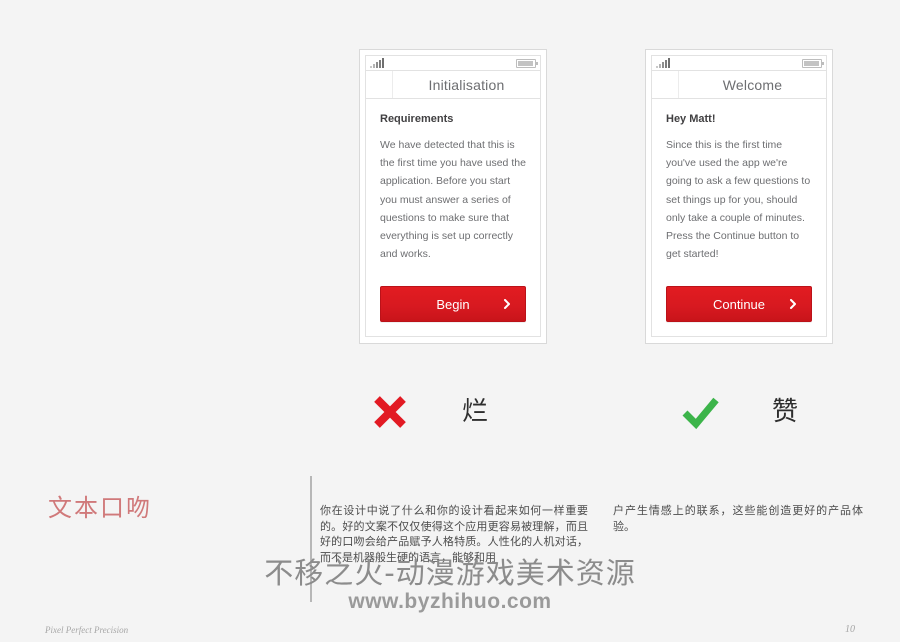 The image size is (900, 642). What do you see at coordinates (390, 412) in the screenshot?
I see `cross-mark-icon` at bounding box center [390, 412].